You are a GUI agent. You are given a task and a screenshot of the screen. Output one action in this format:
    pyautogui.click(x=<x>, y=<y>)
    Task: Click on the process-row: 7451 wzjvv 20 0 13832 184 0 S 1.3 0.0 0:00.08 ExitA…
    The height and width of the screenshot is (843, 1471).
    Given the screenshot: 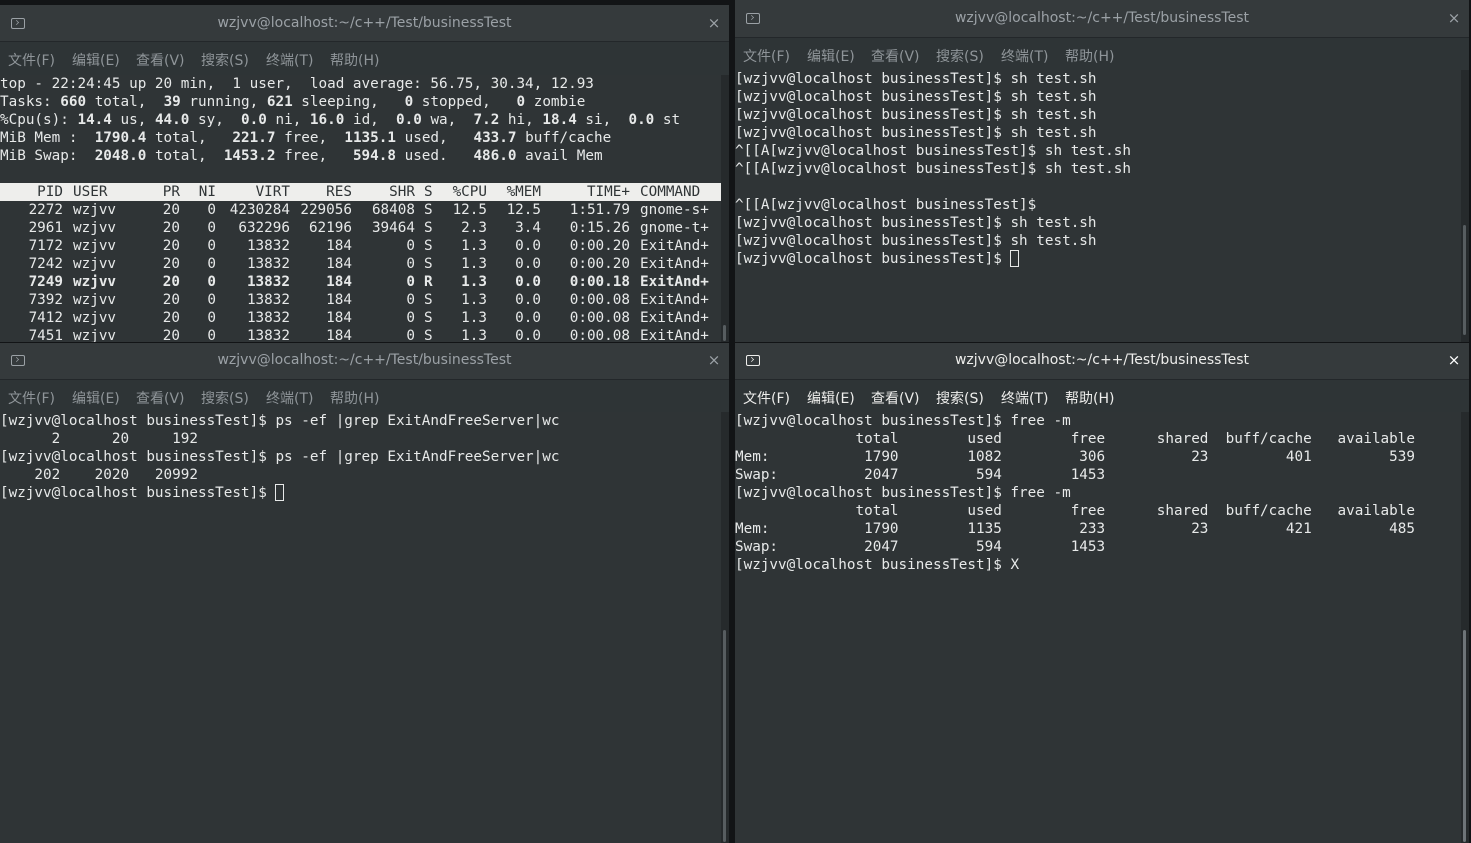 What is the action you would take?
    pyautogui.click(x=360, y=334)
    